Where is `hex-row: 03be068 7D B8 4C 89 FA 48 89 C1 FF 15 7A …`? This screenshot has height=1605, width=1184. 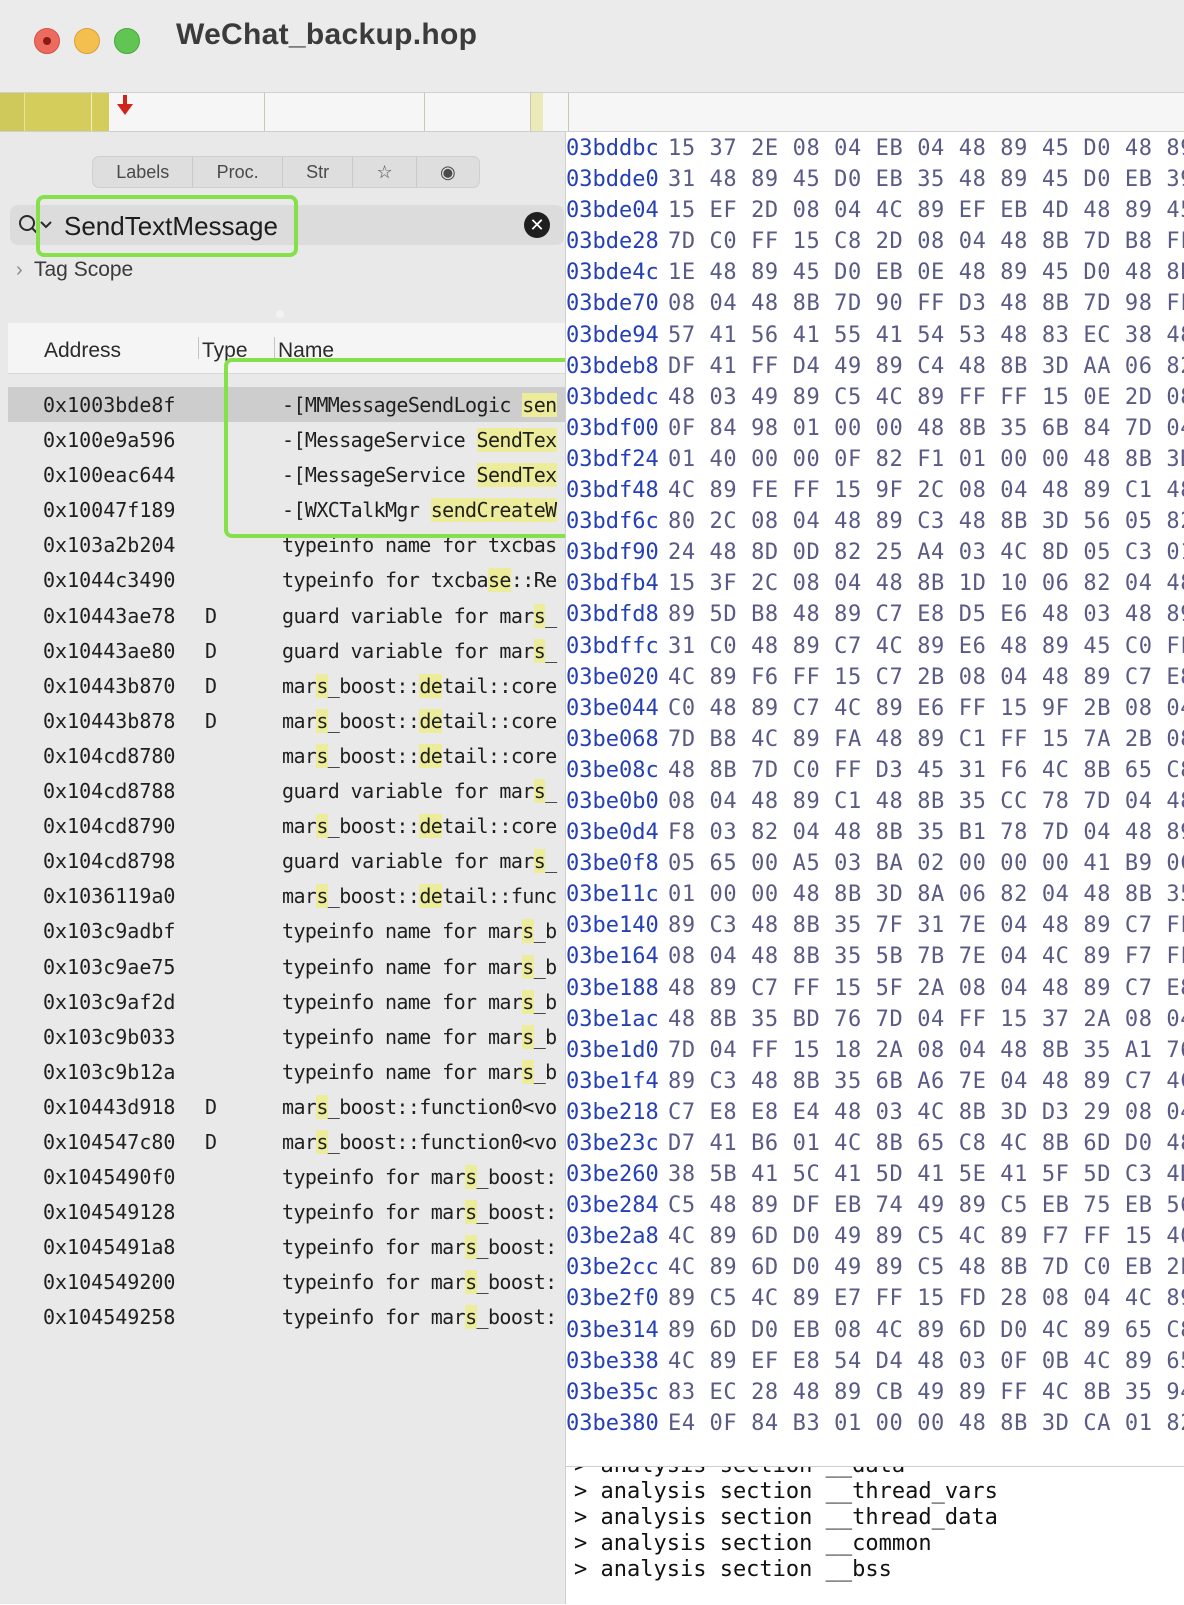 hex-row: 03be068 7D B8 4C 89 FA 48 89 C1 FF 15 7A … is located at coordinates (875, 738).